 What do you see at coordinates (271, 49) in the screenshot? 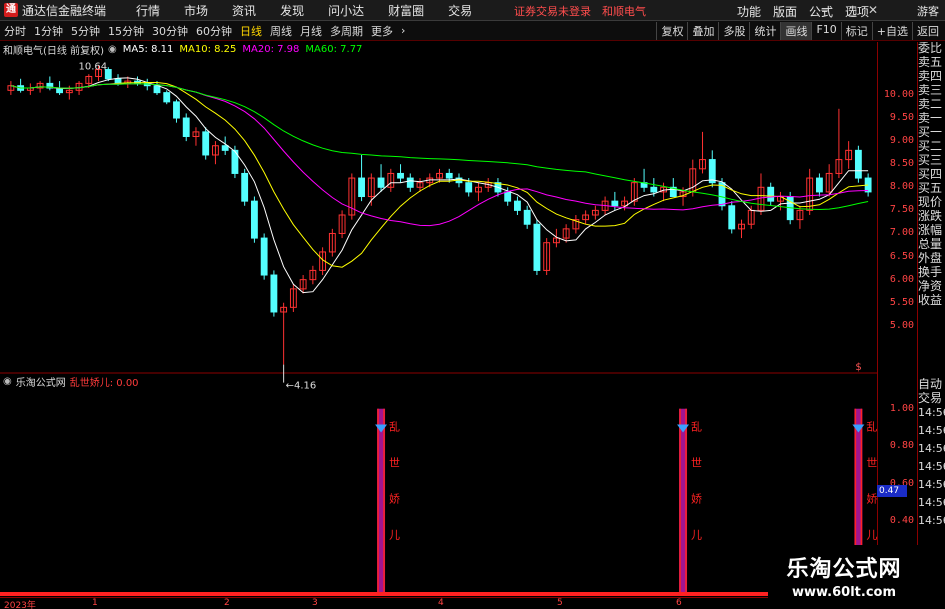
I see `ma20-label: MA20: 7.98` at bounding box center [271, 49].